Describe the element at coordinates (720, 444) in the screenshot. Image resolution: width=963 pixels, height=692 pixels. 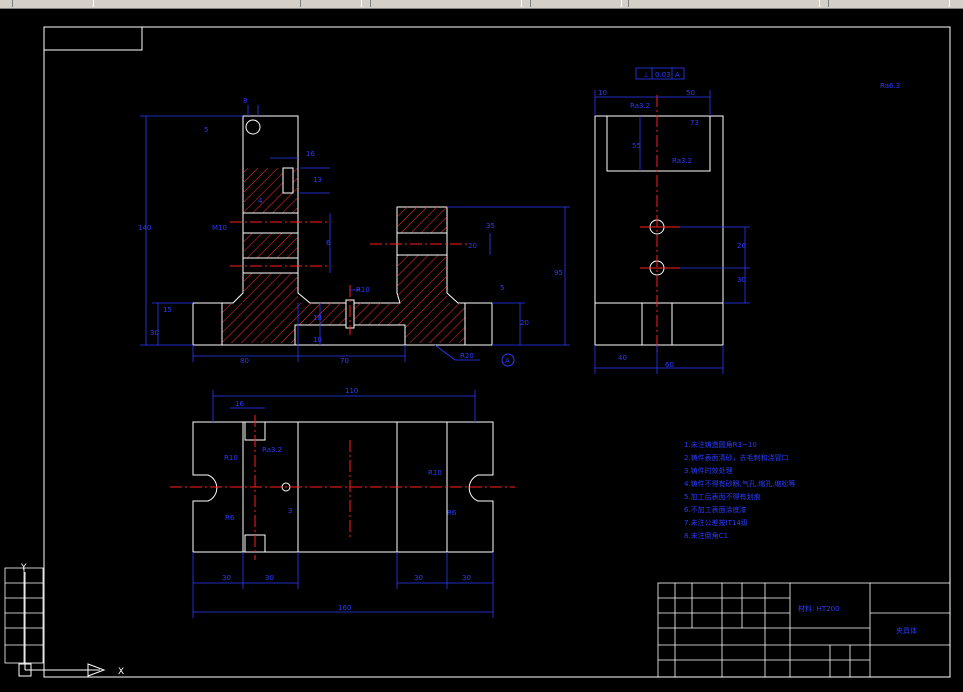
I see `note-1: 1.未注铸造圆角R3~10` at that location.